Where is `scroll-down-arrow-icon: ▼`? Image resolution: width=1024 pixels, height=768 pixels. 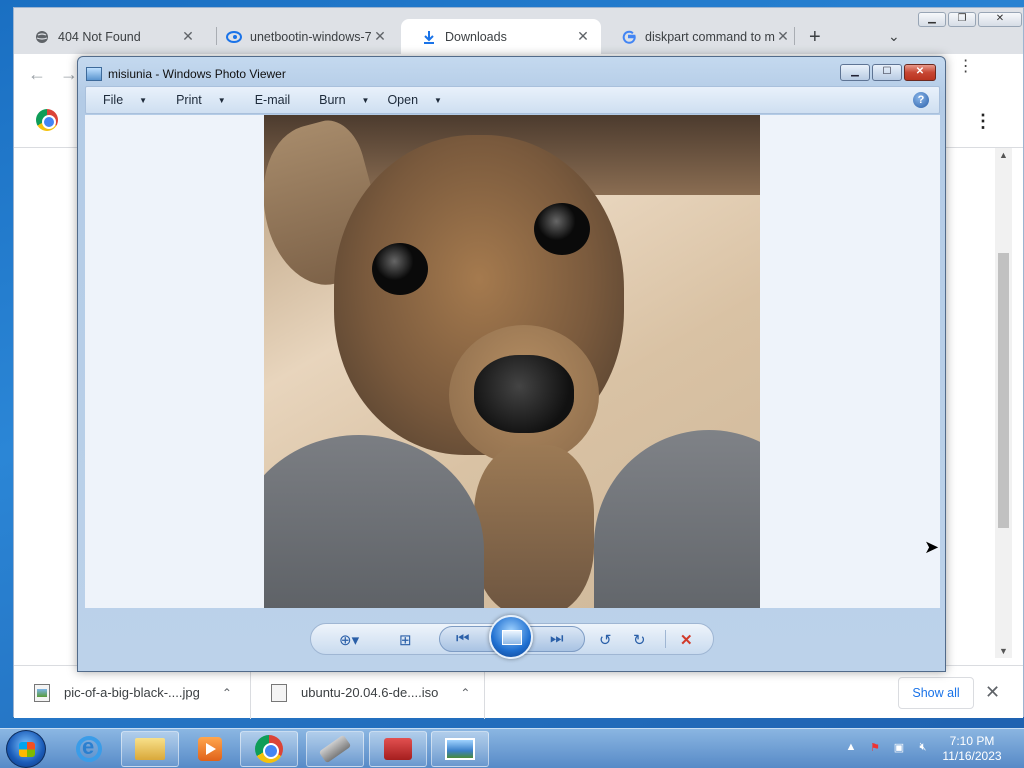 scroll-down-arrow-icon: ▼ is located at coordinates (1003, 651).